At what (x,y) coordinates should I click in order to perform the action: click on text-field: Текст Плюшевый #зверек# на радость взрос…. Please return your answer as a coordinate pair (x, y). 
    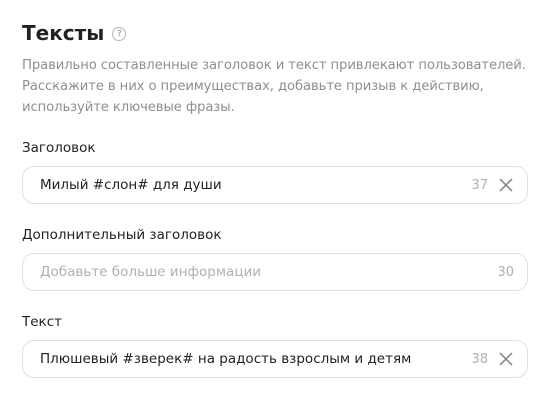
    Looking at the image, I should click on (275, 345).